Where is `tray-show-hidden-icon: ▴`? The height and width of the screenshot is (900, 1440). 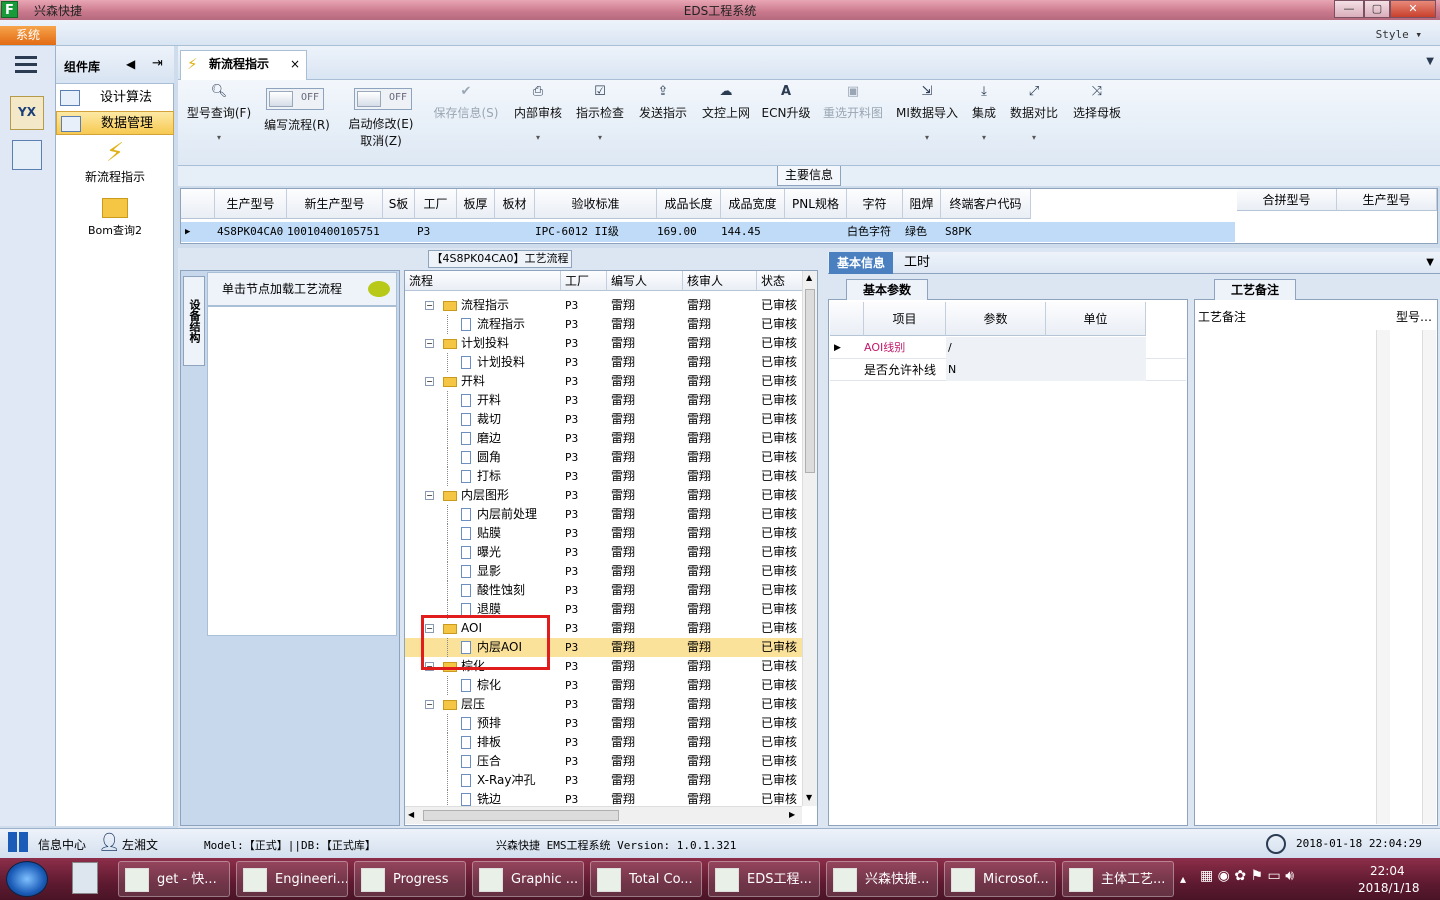
tray-show-hidden-icon: ▴ is located at coordinates (1183, 879).